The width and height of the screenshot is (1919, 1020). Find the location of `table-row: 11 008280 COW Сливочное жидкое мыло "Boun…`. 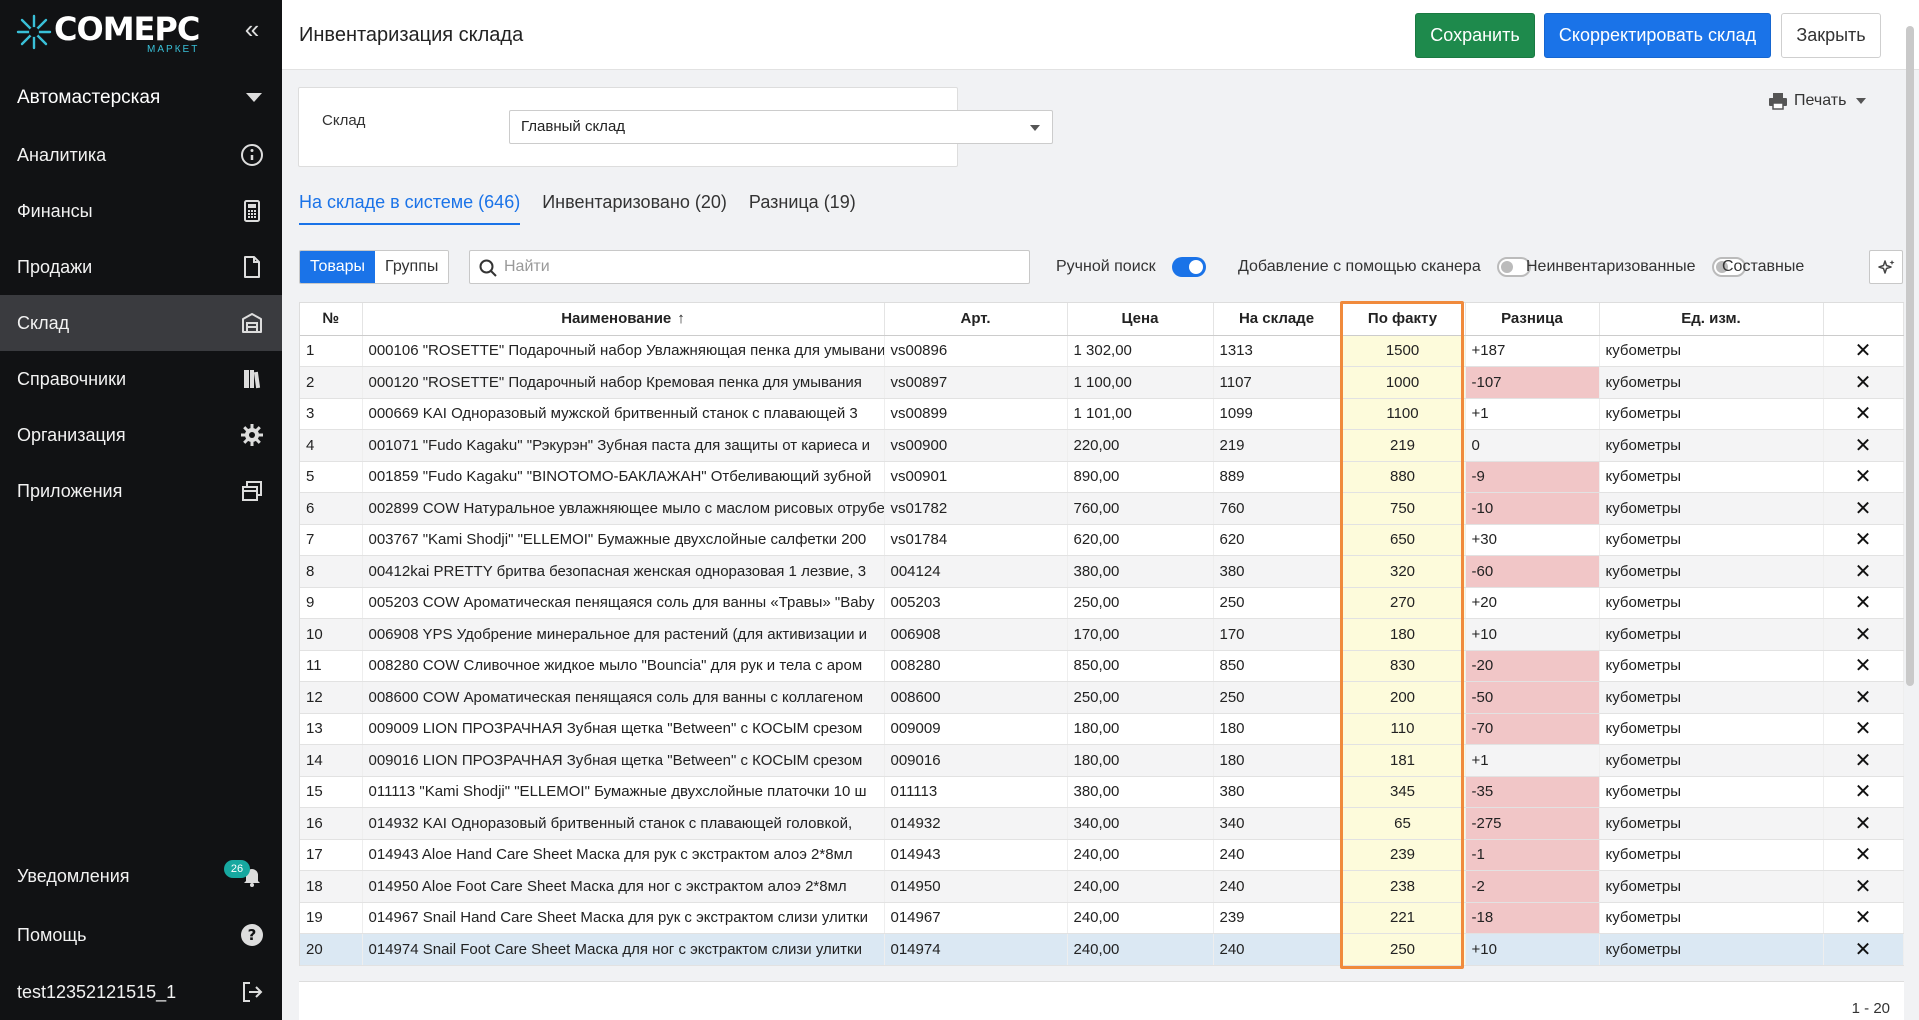

table-row: 11 008280 COW Сливочное жидкое мыло "Boun… is located at coordinates (1102, 666).